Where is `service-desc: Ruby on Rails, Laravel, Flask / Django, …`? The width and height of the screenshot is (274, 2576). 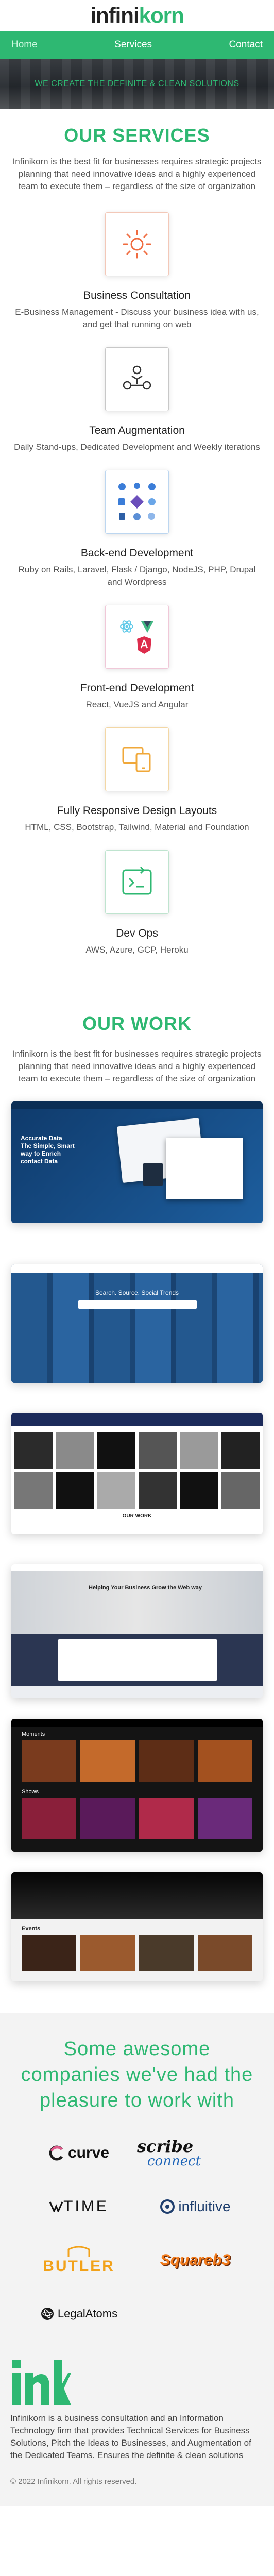
service-desc: Ruby on Rails, Laravel, Flask / Django, … is located at coordinates (137, 576).